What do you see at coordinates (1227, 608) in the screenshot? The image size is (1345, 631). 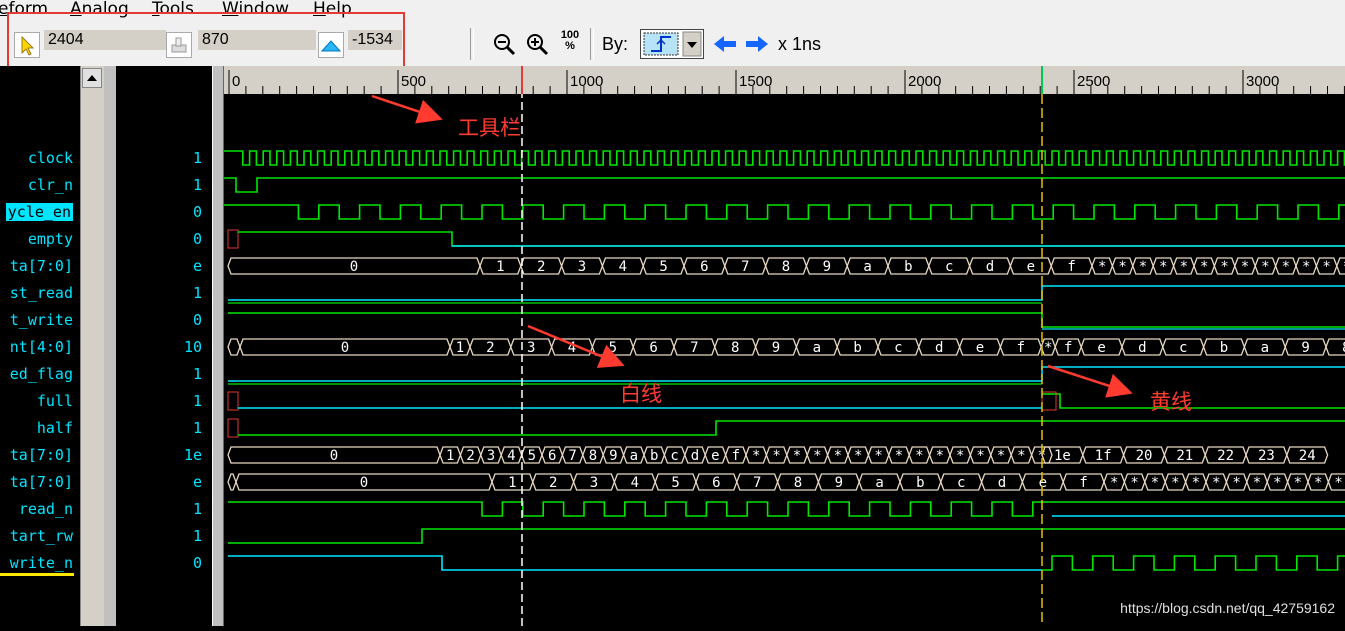 I see `watermark: https://blog.csdn.net/qq_42759162` at bounding box center [1227, 608].